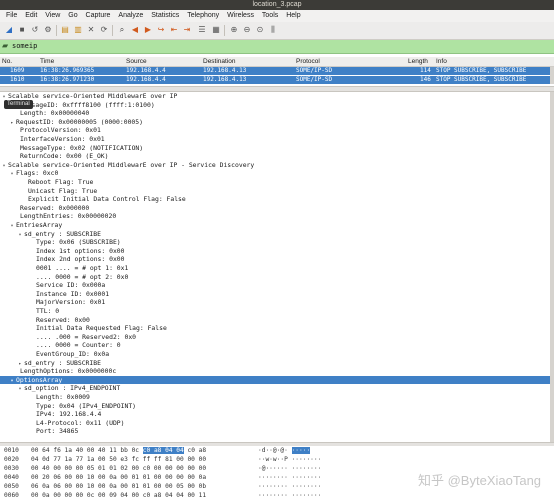  What do you see at coordinates (202, 30) in the screenshot?
I see `autoscroll-icon: ☰` at bounding box center [202, 30].